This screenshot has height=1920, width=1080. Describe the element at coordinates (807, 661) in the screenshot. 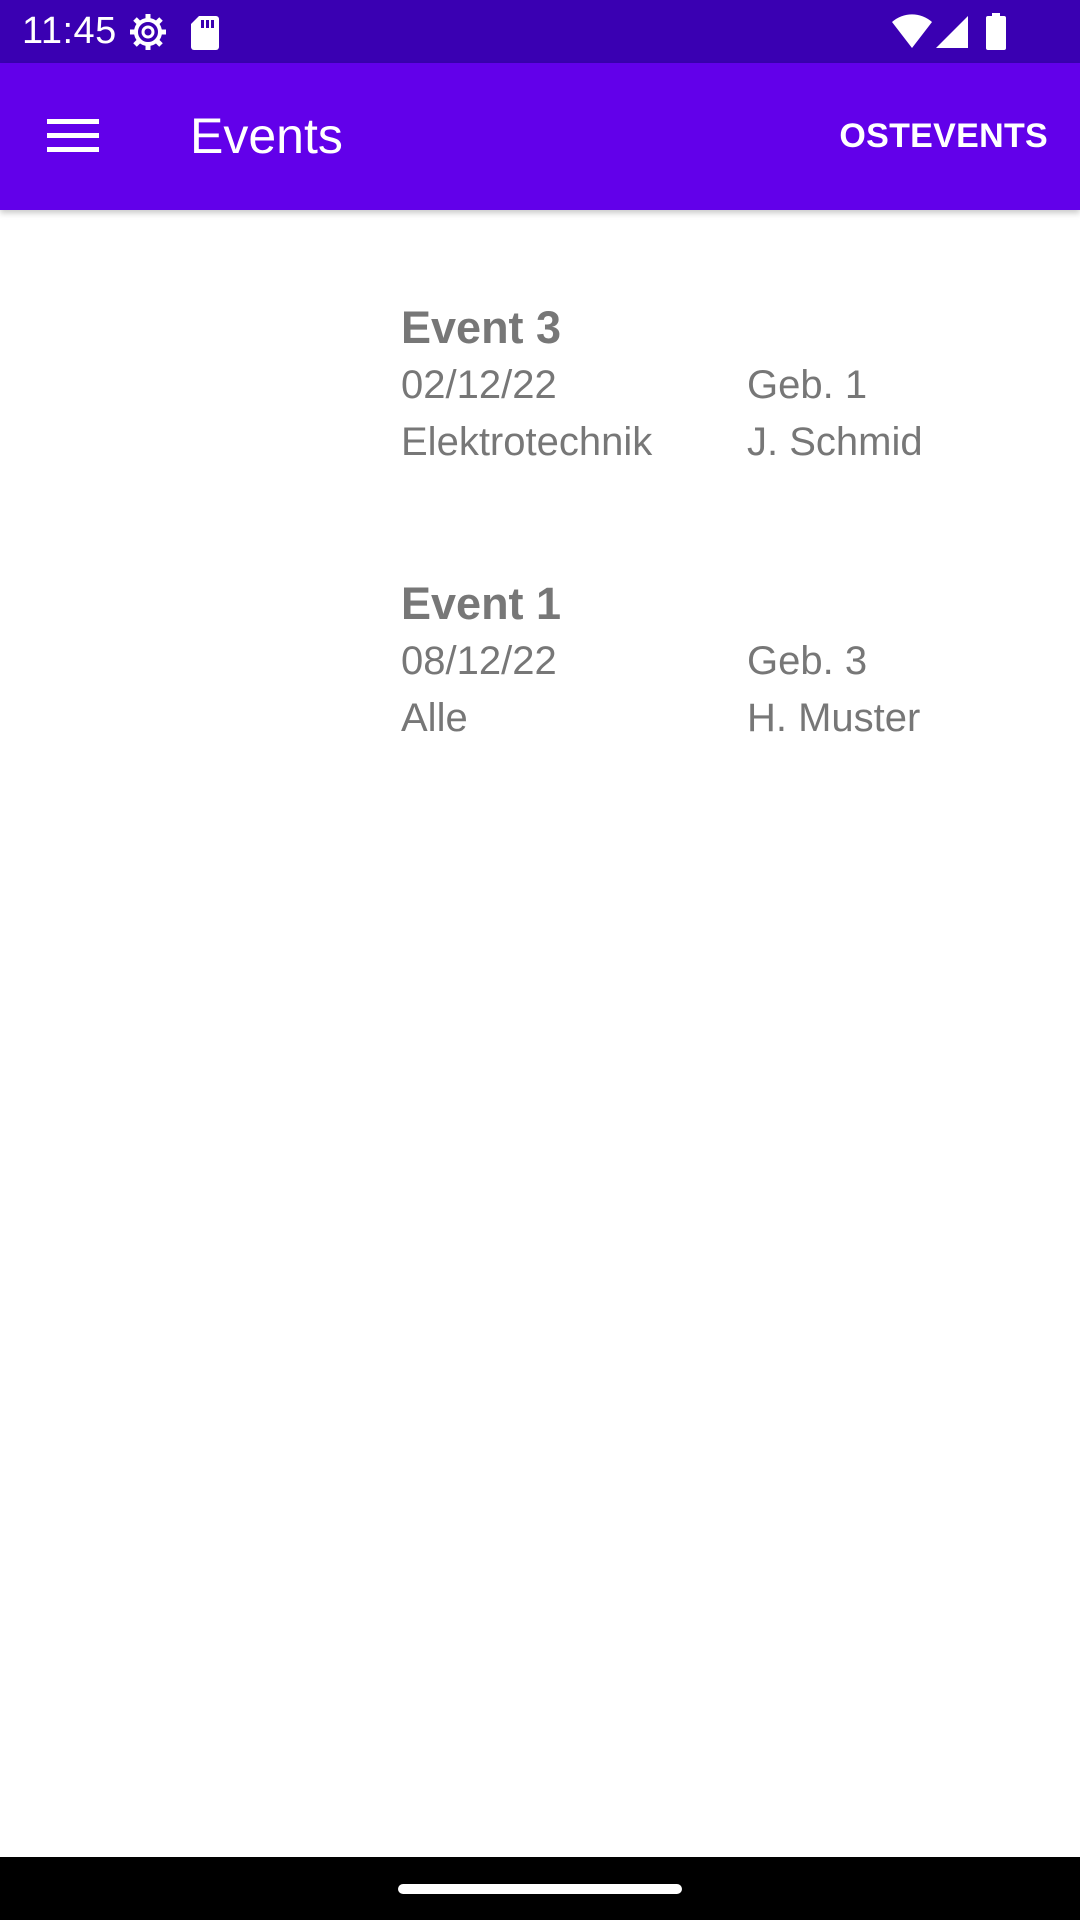

I see `event-building: Geb. 3` at that location.